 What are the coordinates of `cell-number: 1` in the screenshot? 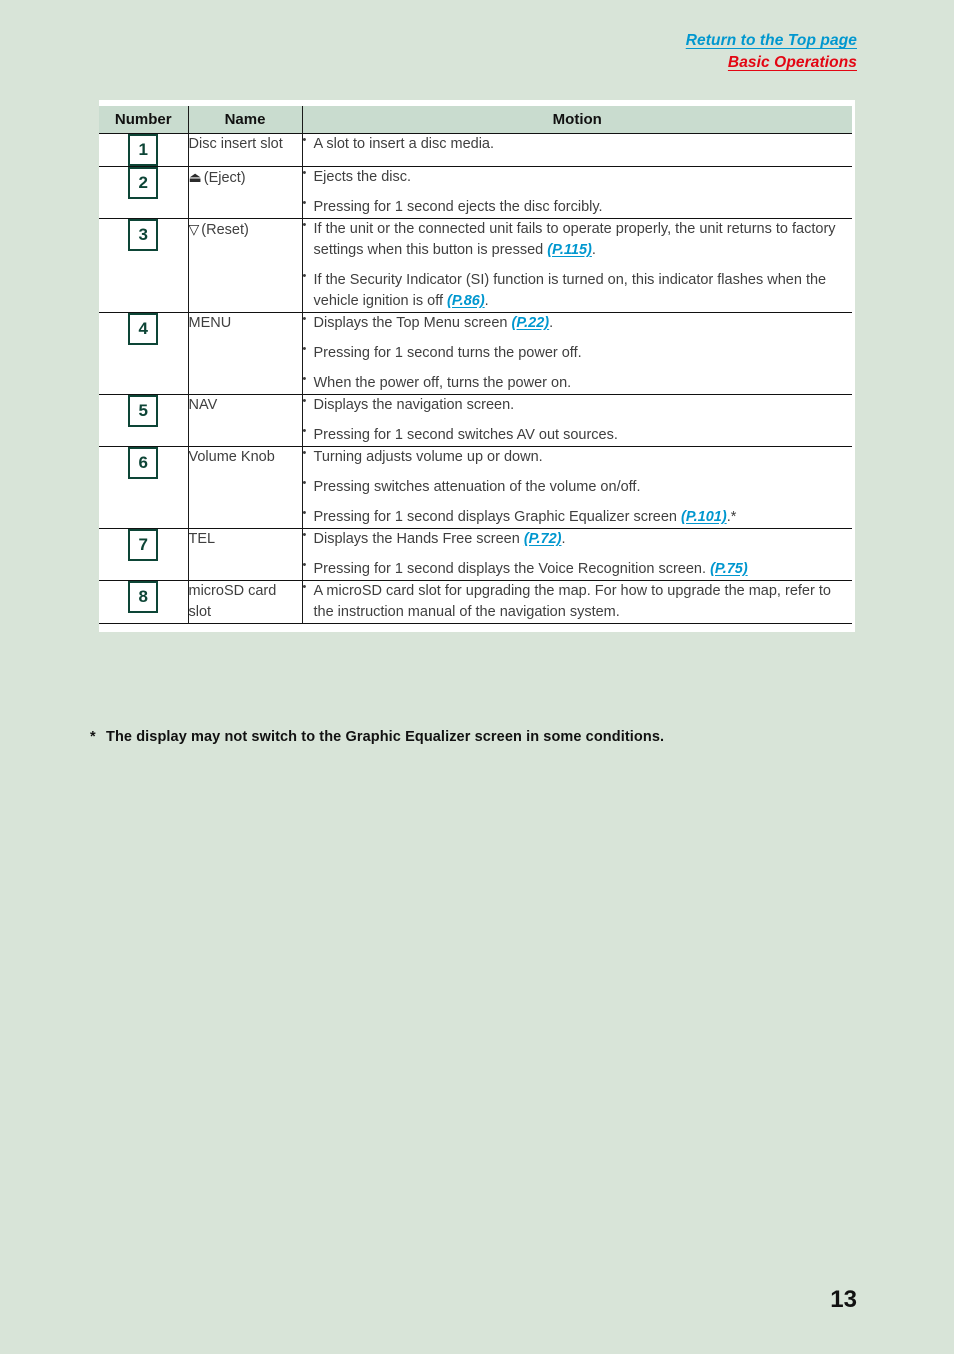 It's located at (143, 150).